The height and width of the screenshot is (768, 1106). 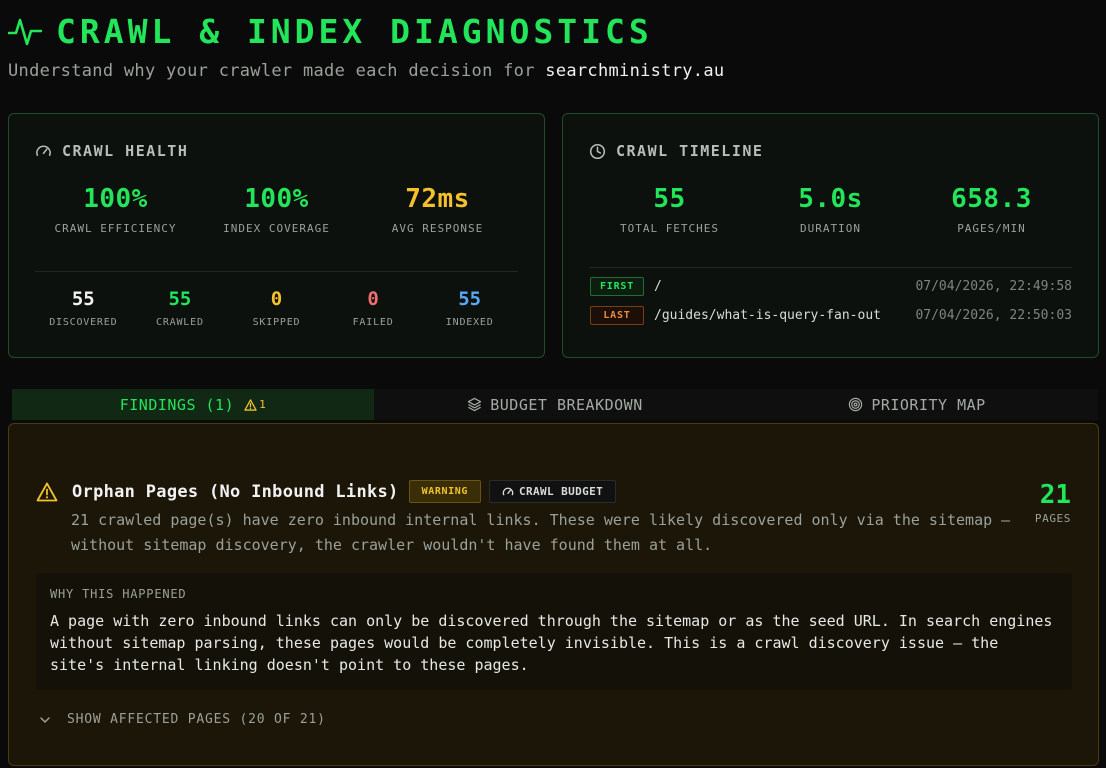 What do you see at coordinates (263, 404) in the screenshot?
I see `badge-count: 1` at bounding box center [263, 404].